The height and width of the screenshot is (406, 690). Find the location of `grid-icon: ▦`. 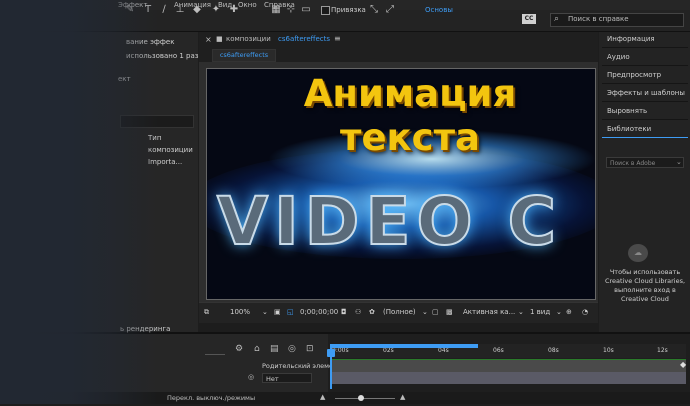

grid-icon: ▦ is located at coordinates (276, 10).